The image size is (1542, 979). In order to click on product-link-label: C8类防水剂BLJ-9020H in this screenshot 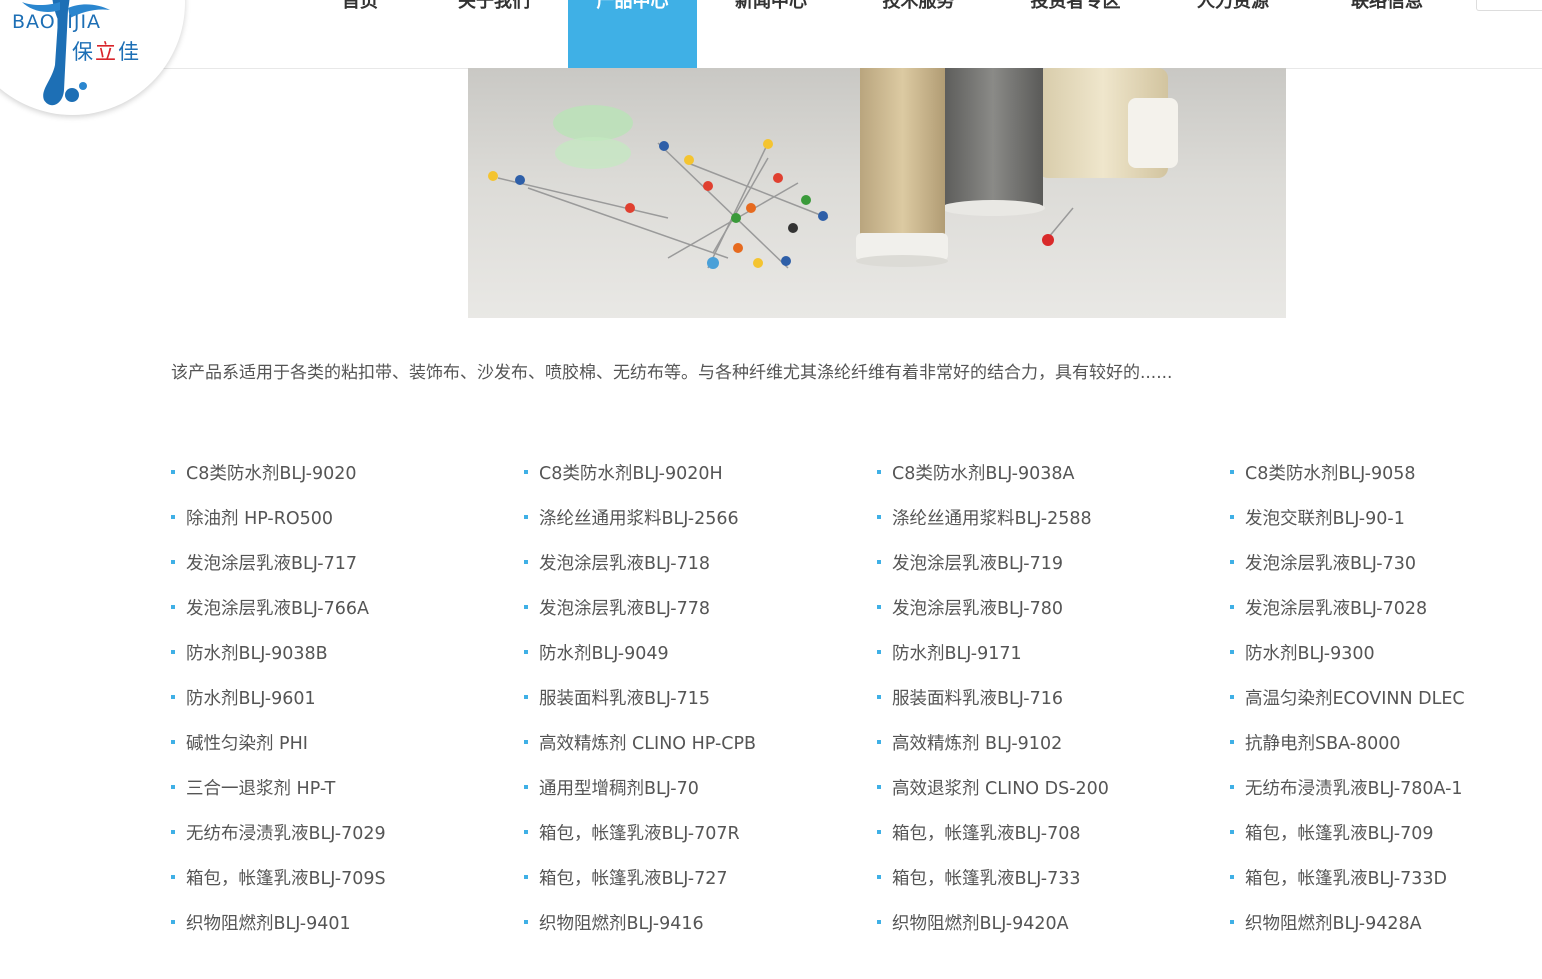, I will do `click(631, 473)`.